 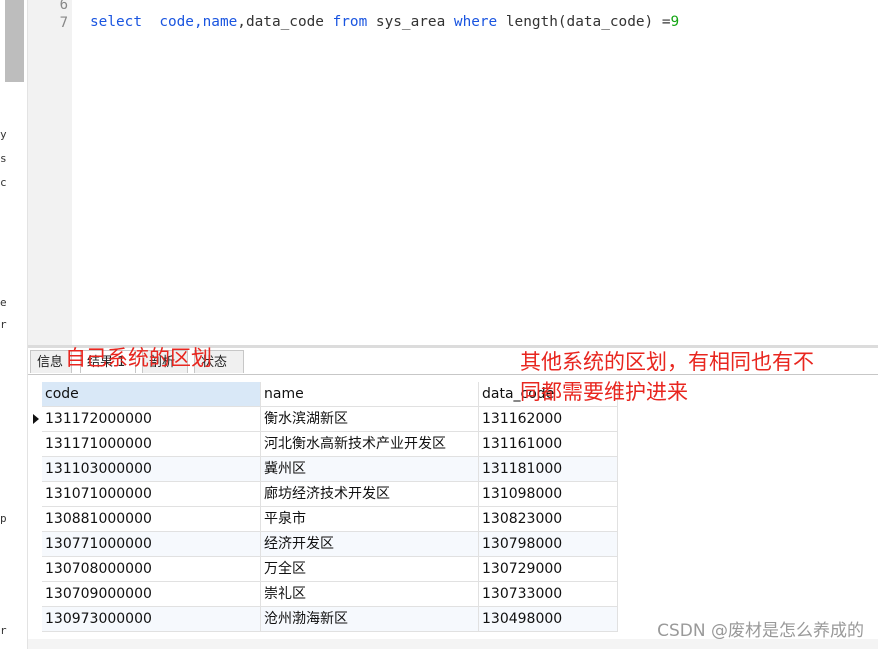 What do you see at coordinates (181, 22) in the screenshot?
I see `column-code: code,` at bounding box center [181, 22].